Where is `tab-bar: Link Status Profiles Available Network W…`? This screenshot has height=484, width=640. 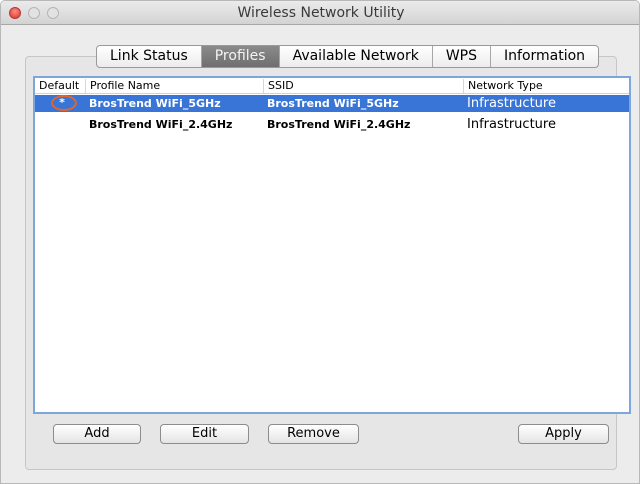 tab-bar: Link Status Profiles Available Network W… is located at coordinates (348, 56).